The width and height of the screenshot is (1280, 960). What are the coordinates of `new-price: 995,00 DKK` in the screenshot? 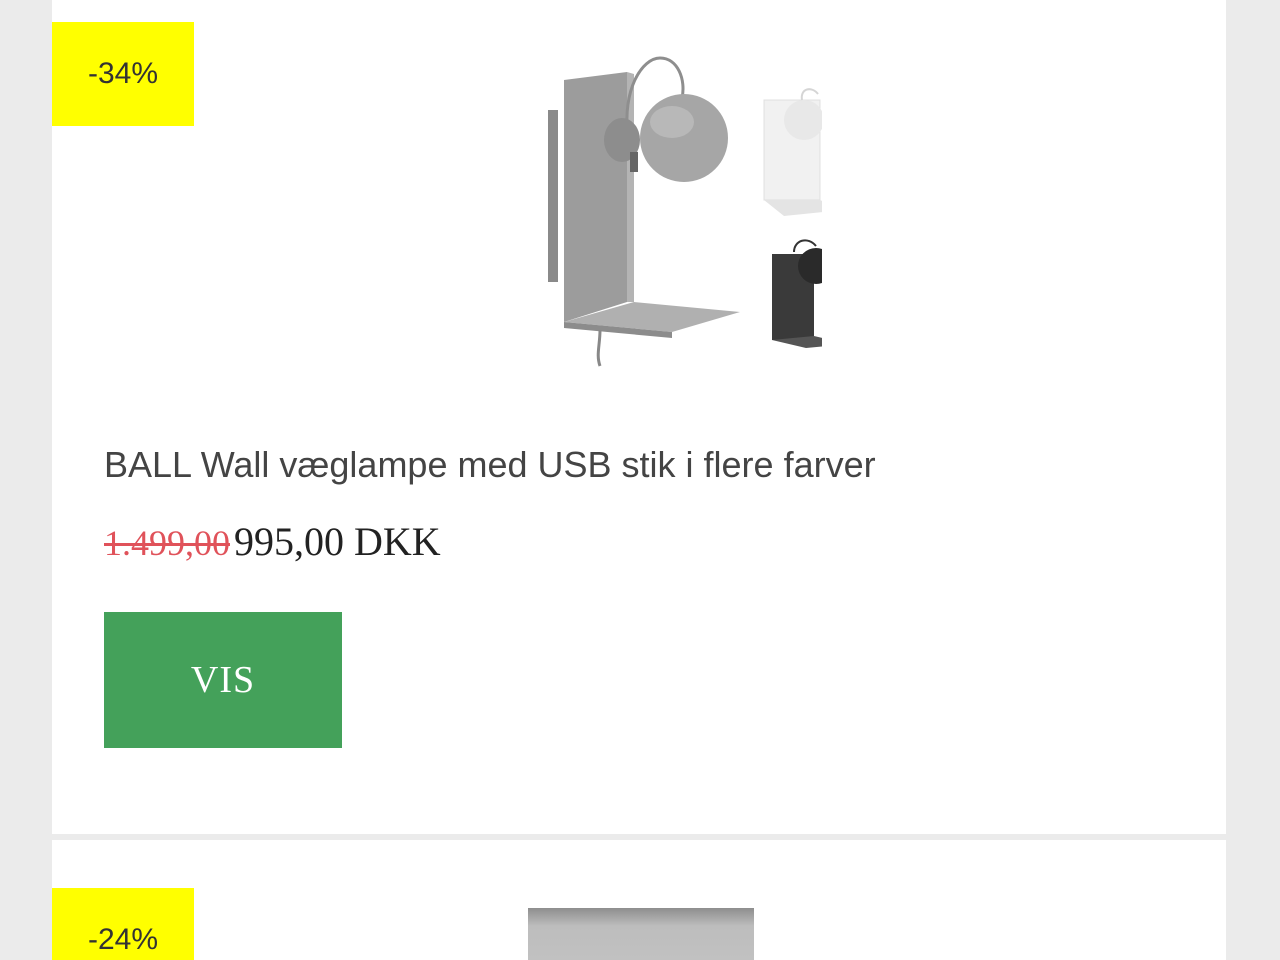 It's located at (337, 541).